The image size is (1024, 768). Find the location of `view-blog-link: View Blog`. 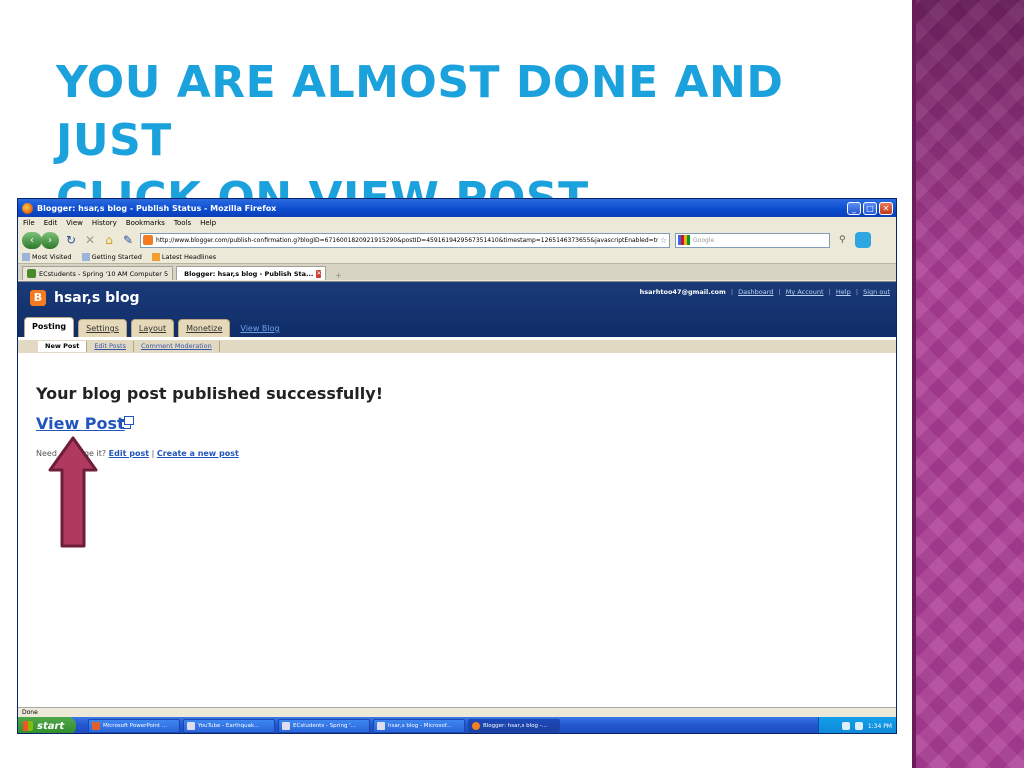

view-blog-link: View Blog is located at coordinates (259, 330).